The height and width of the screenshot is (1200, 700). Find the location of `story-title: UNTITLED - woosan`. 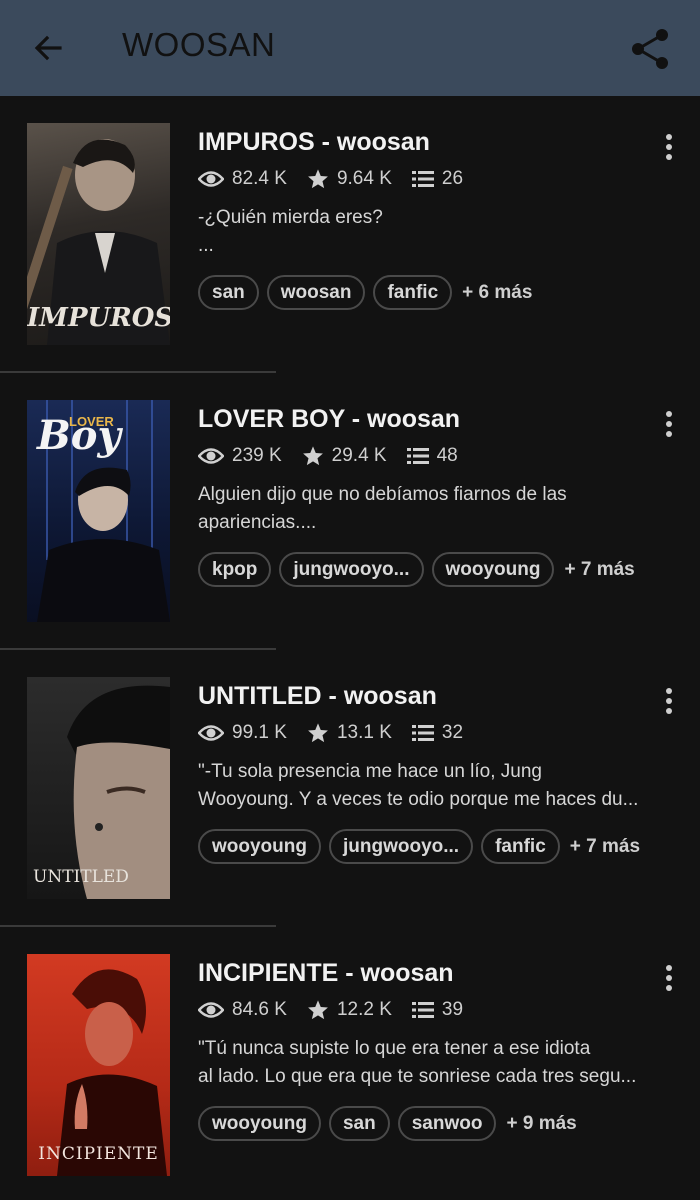

story-title: UNTITLED - woosan is located at coordinates (317, 696).